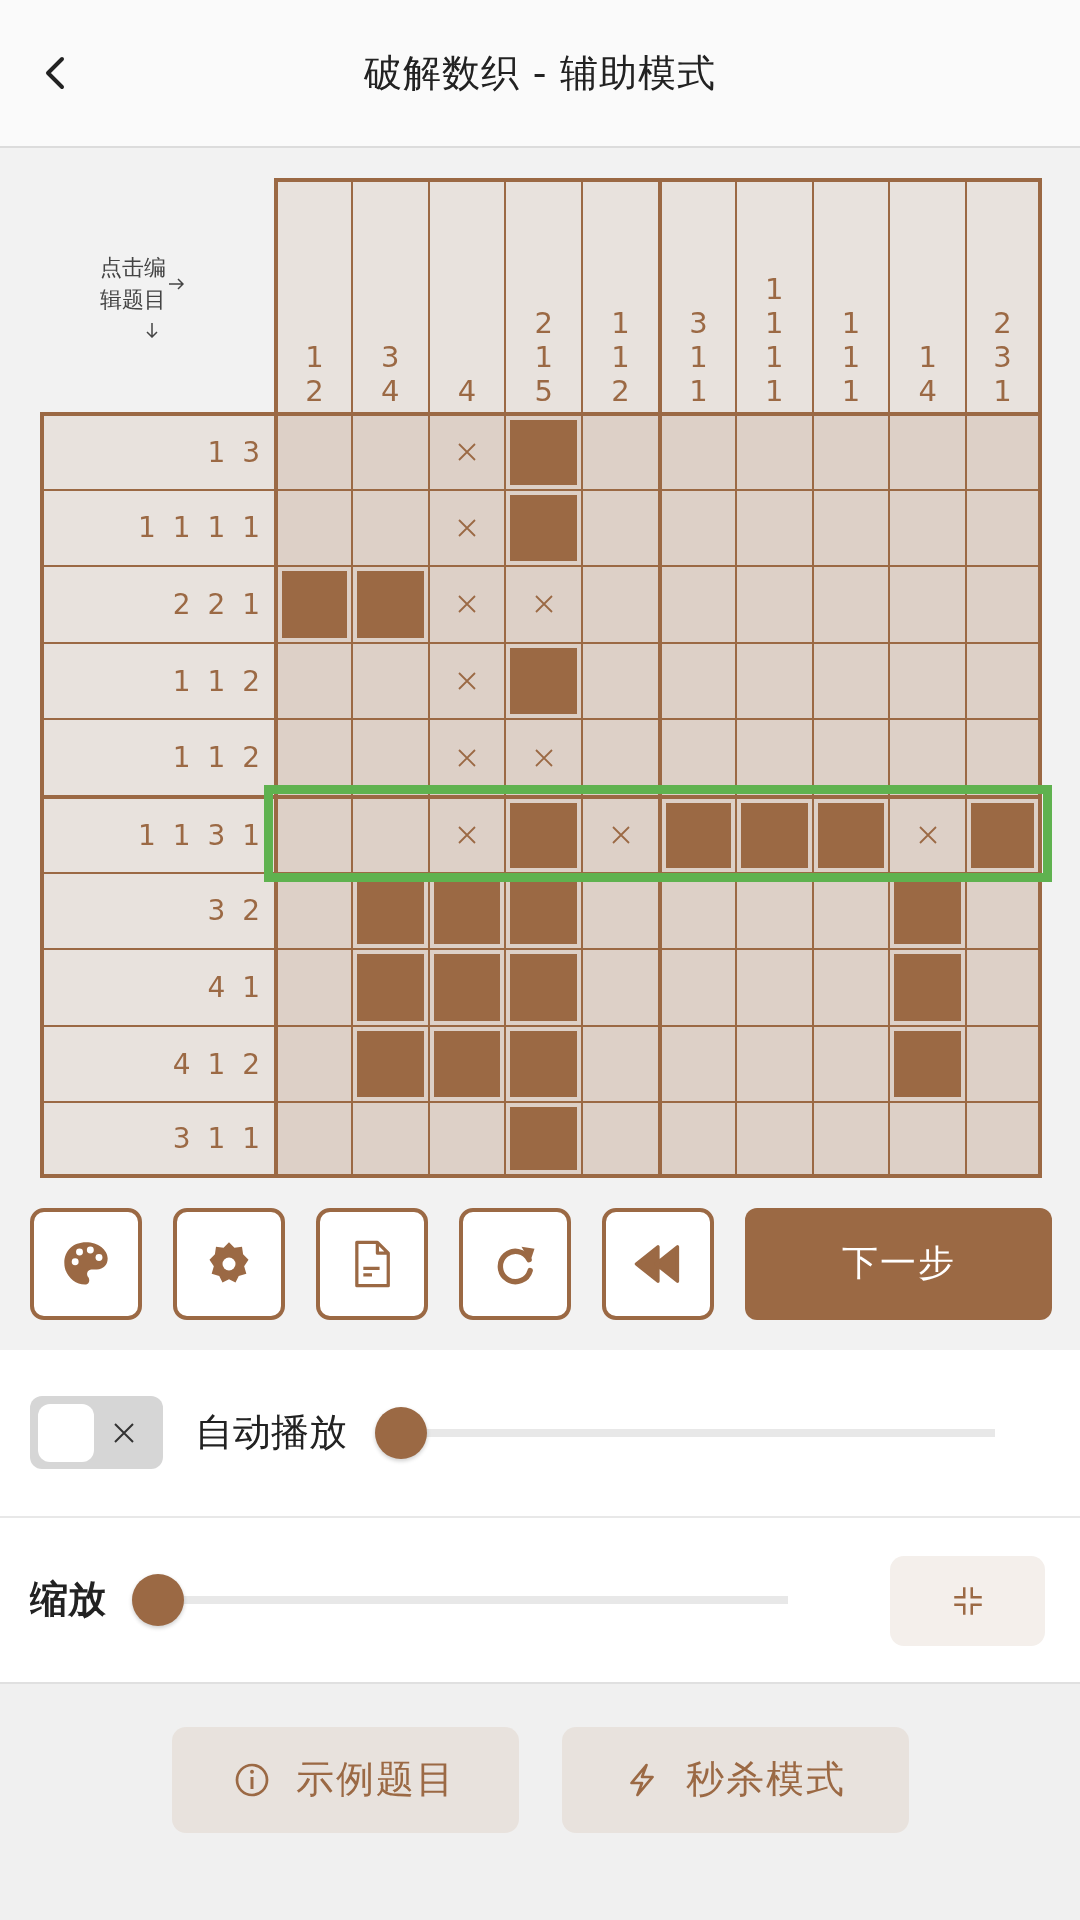 The width and height of the screenshot is (1080, 1920). What do you see at coordinates (619, 295) in the screenshot?
I see `column-clue: 1 1 2` at bounding box center [619, 295].